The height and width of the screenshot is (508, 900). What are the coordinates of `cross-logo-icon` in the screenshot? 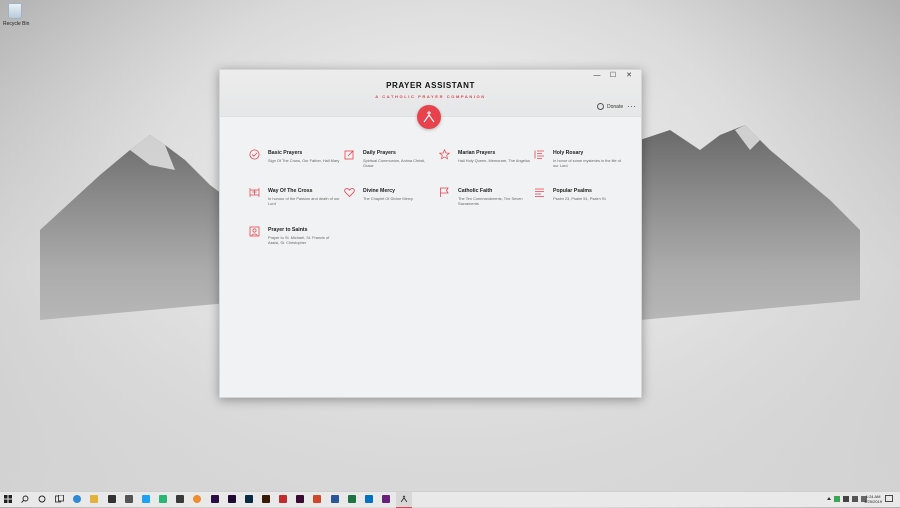 It's located at (429, 117).